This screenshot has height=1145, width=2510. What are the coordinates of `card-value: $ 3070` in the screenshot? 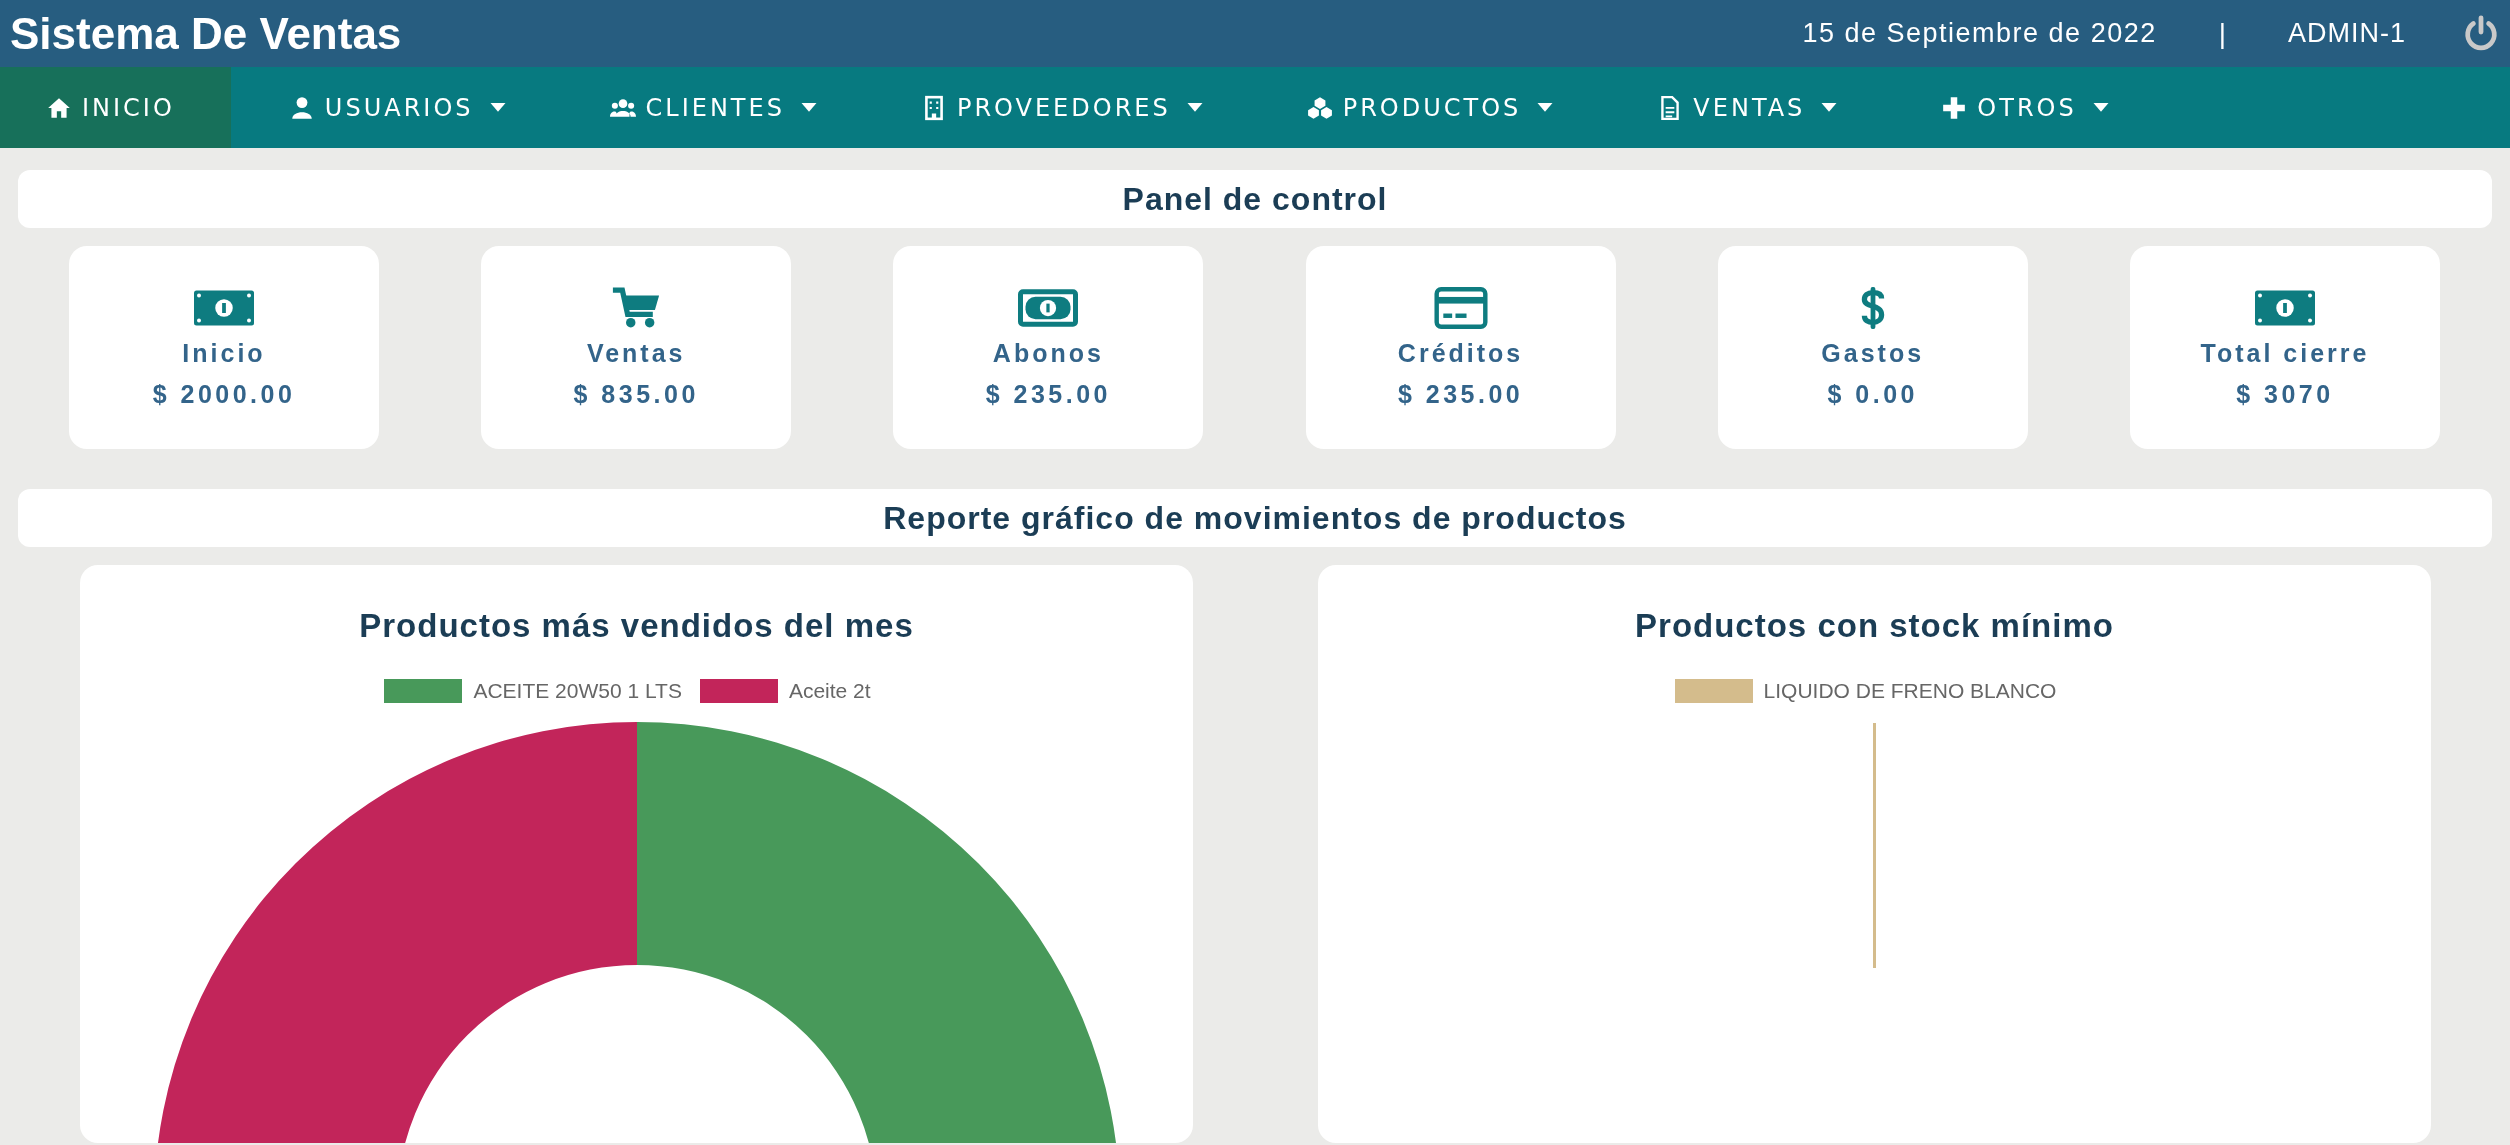 It's located at (2285, 394).